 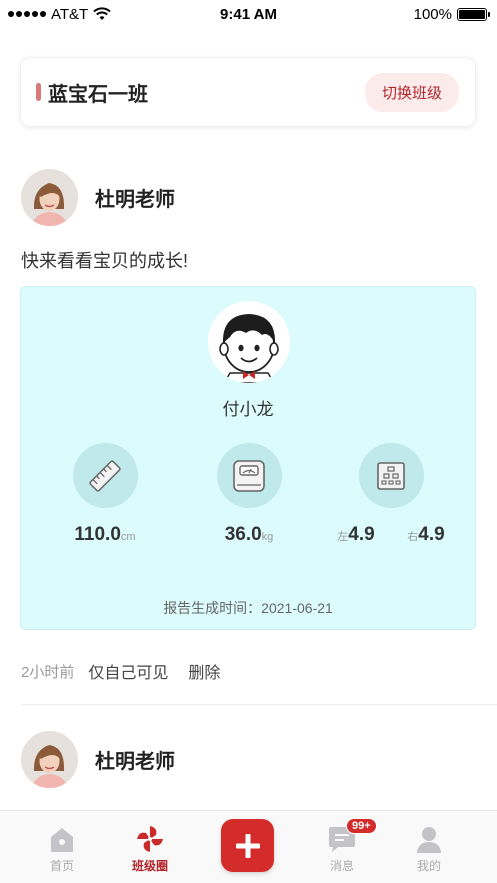 I want to click on weight-value: 36.0, so click(x=243, y=534).